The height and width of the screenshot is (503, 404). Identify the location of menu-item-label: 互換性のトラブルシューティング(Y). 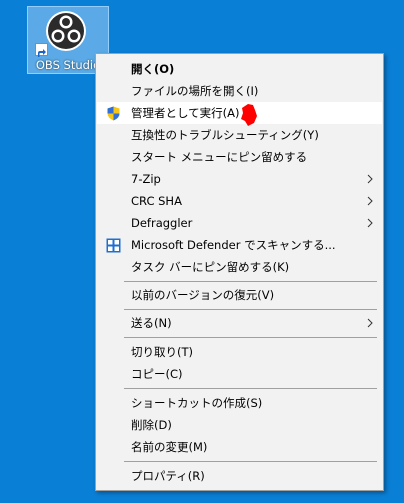
(225, 135).